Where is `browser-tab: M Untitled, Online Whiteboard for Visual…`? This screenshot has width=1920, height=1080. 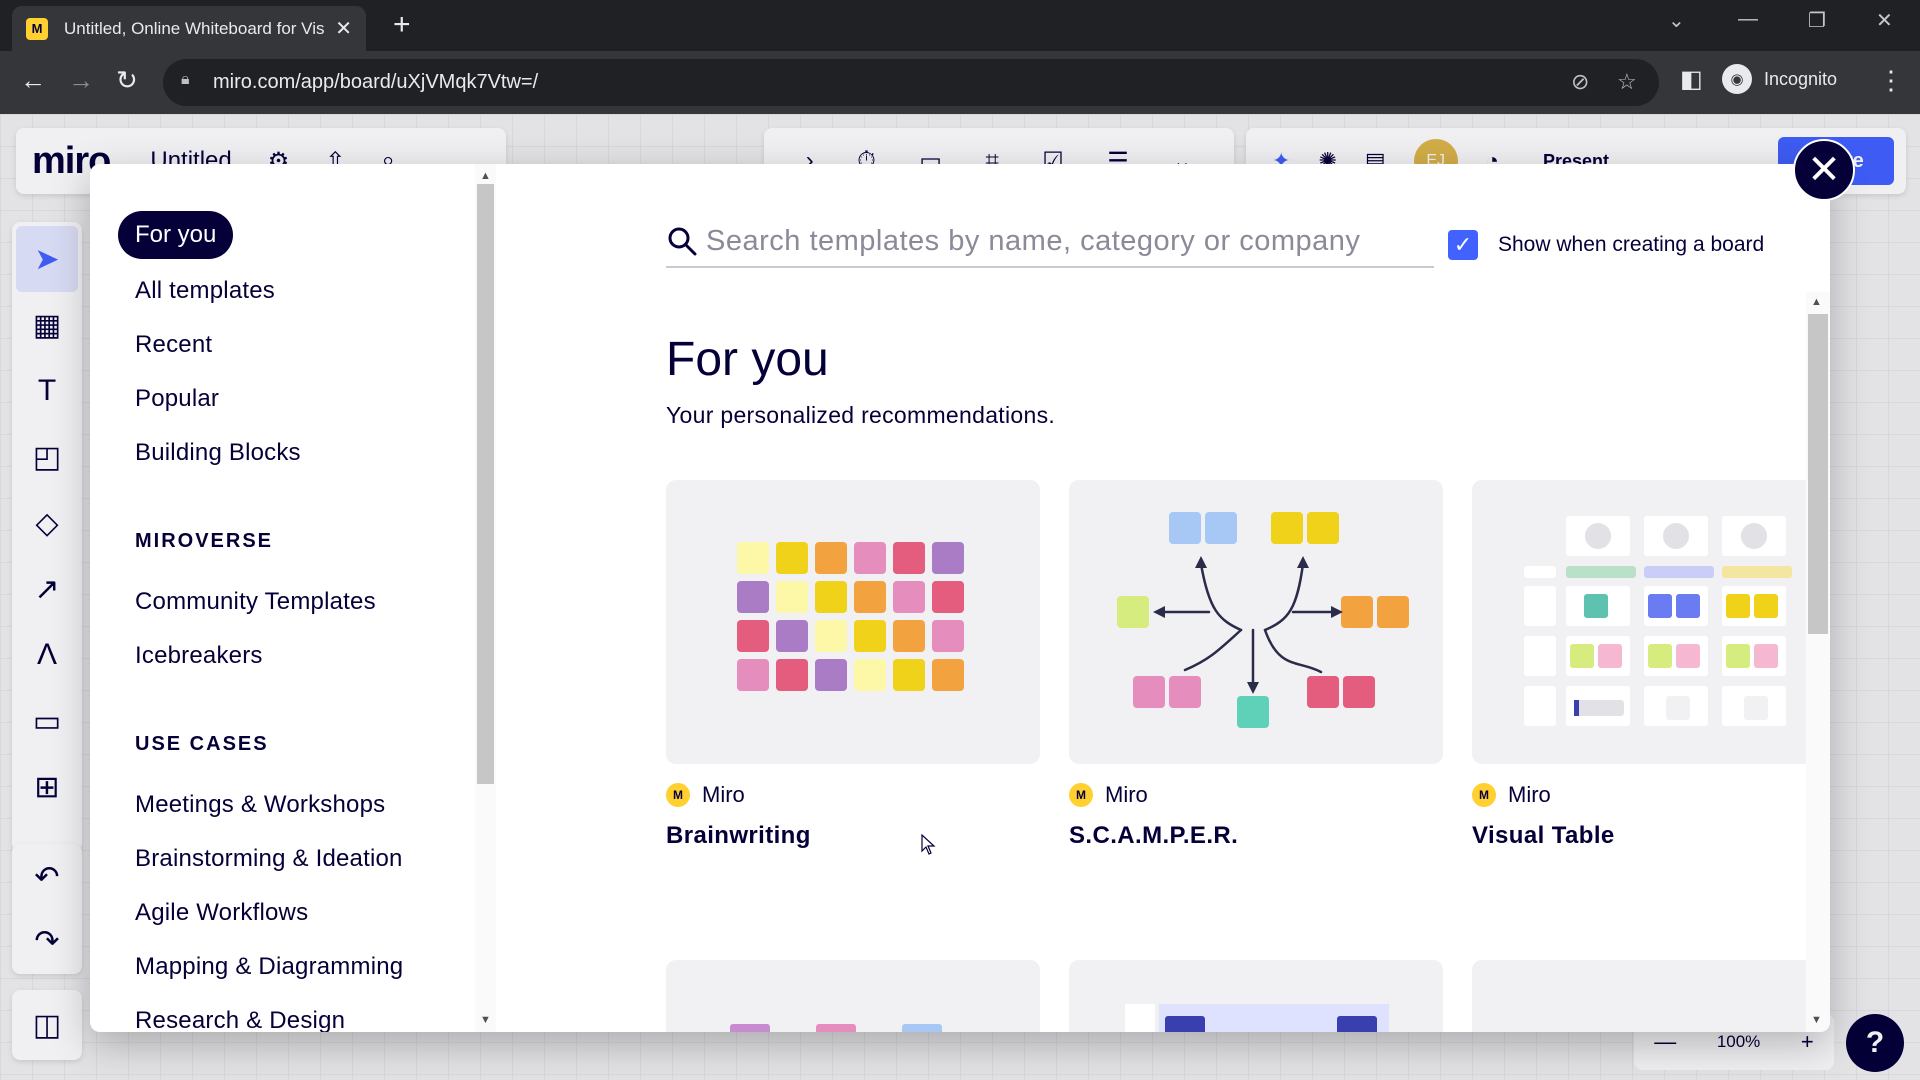
browser-tab: M Untitled, Online Whiteboard for Visual… is located at coordinates (189, 28).